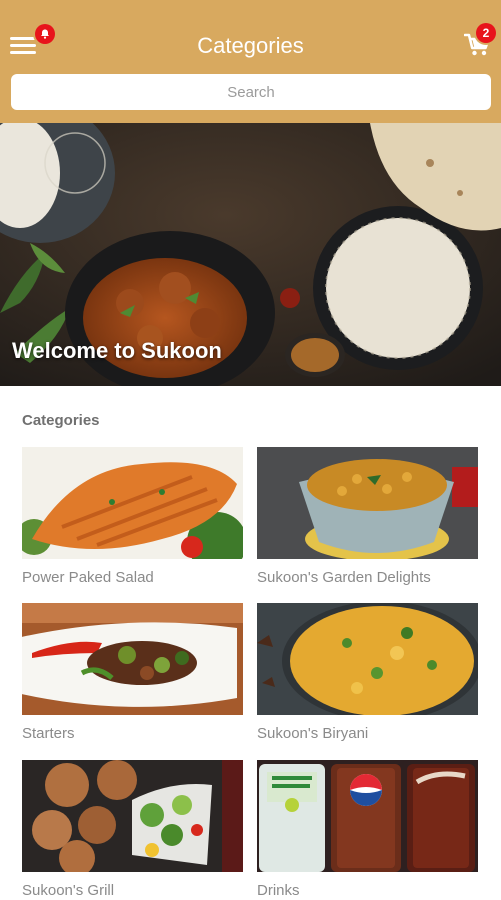  What do you see at coordinates (251, 92) in the screenshot?
I see `search-input` at bounding box center [251, 92].